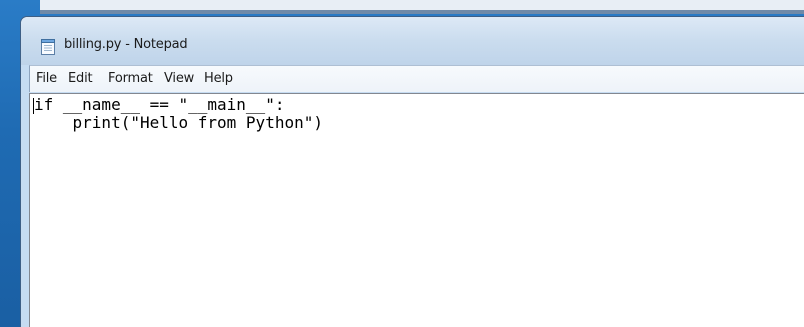 This screenshot has height=327, width=804. Describe the element at coordinates (179, 78) in the screenshot. I see `menu-view: View` at that location.